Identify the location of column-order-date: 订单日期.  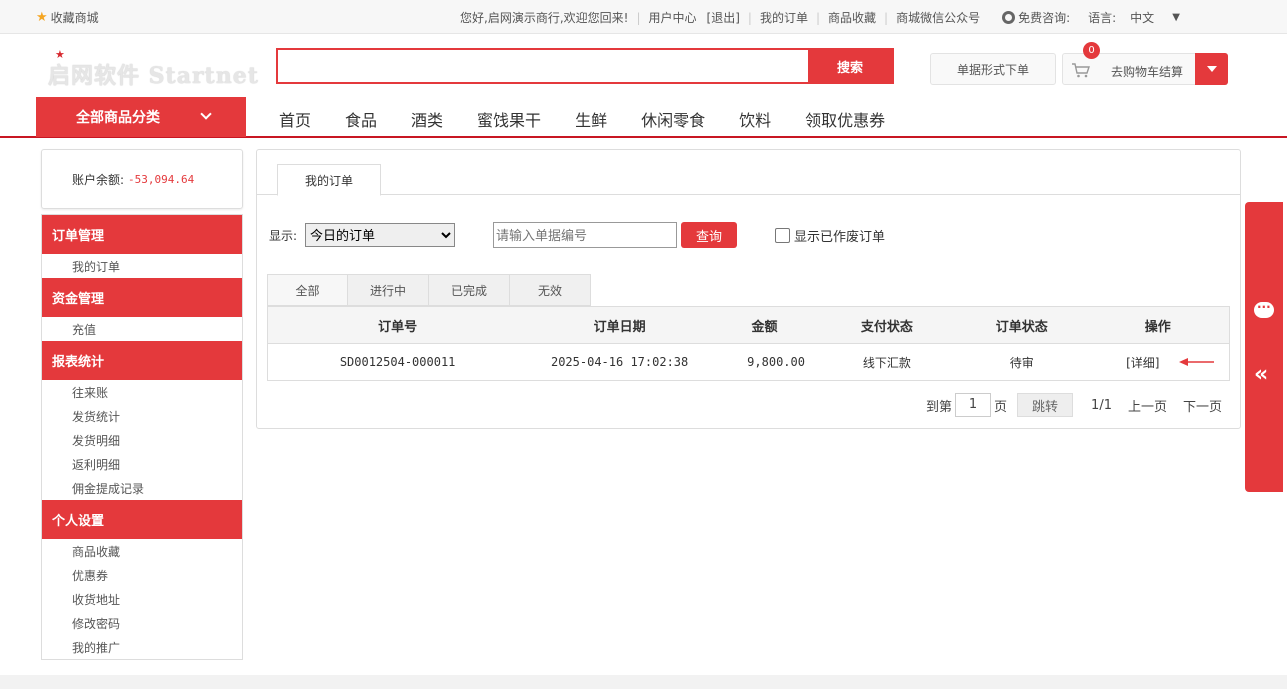
(620, 325).